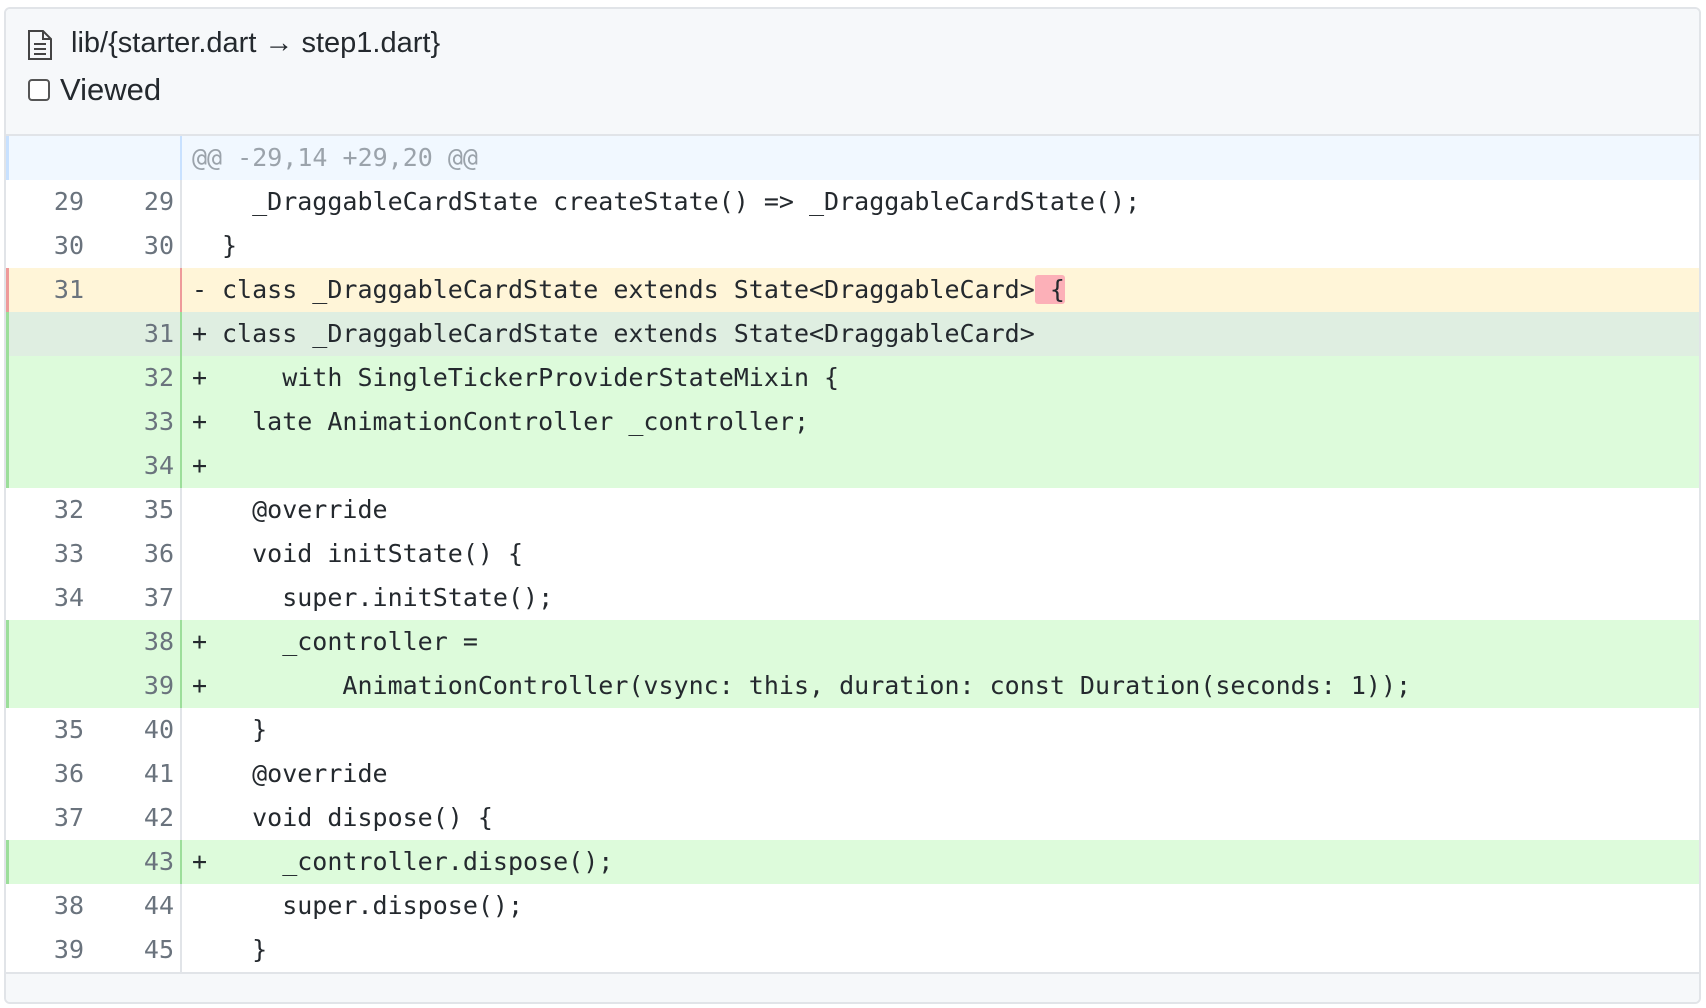  What do you see at coordinates (48, 510) in the screenshot?
I see `line-number-old: 32` at bounding box center [48, 510].